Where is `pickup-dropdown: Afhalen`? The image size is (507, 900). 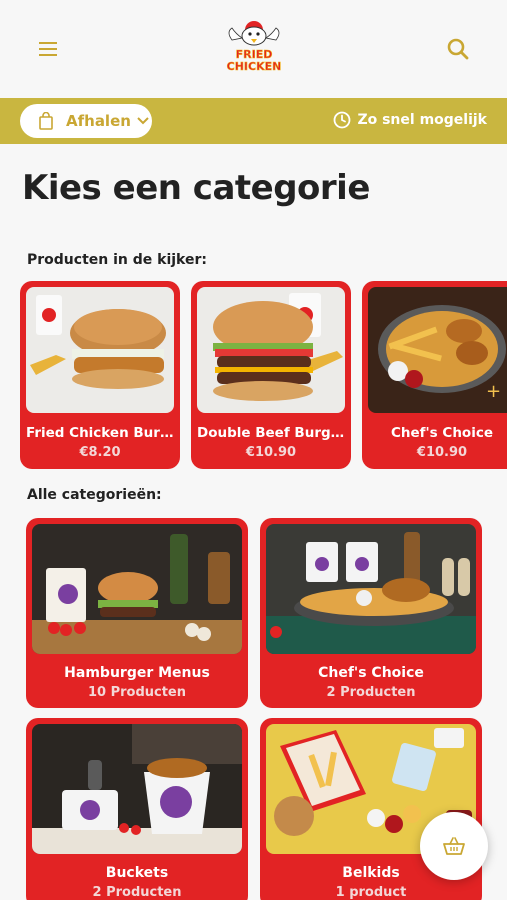
pickup-dropdown: Afhalen is located at coordinates (86, 121).